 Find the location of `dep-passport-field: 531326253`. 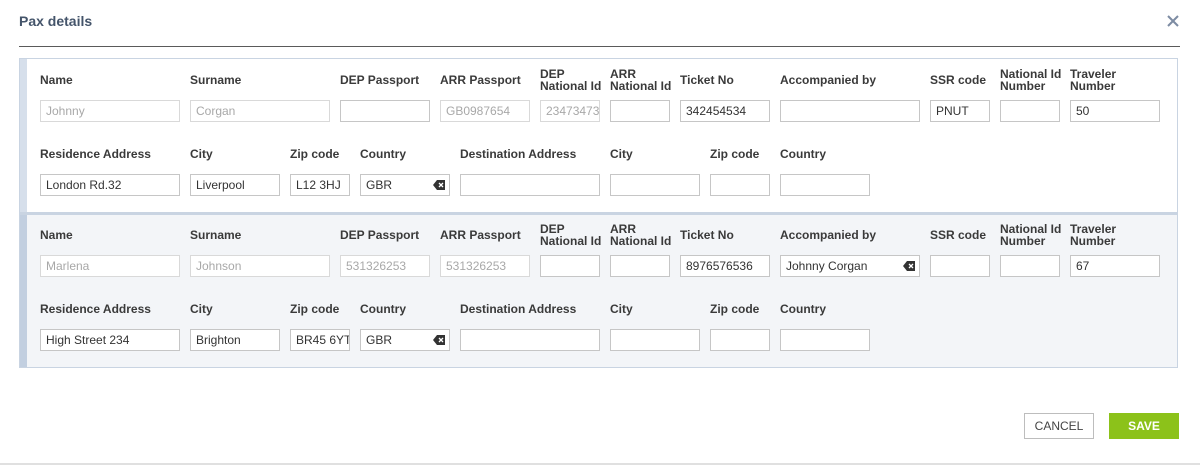

dep-passport-field: 531326253 is located at coordinates (385, 266).